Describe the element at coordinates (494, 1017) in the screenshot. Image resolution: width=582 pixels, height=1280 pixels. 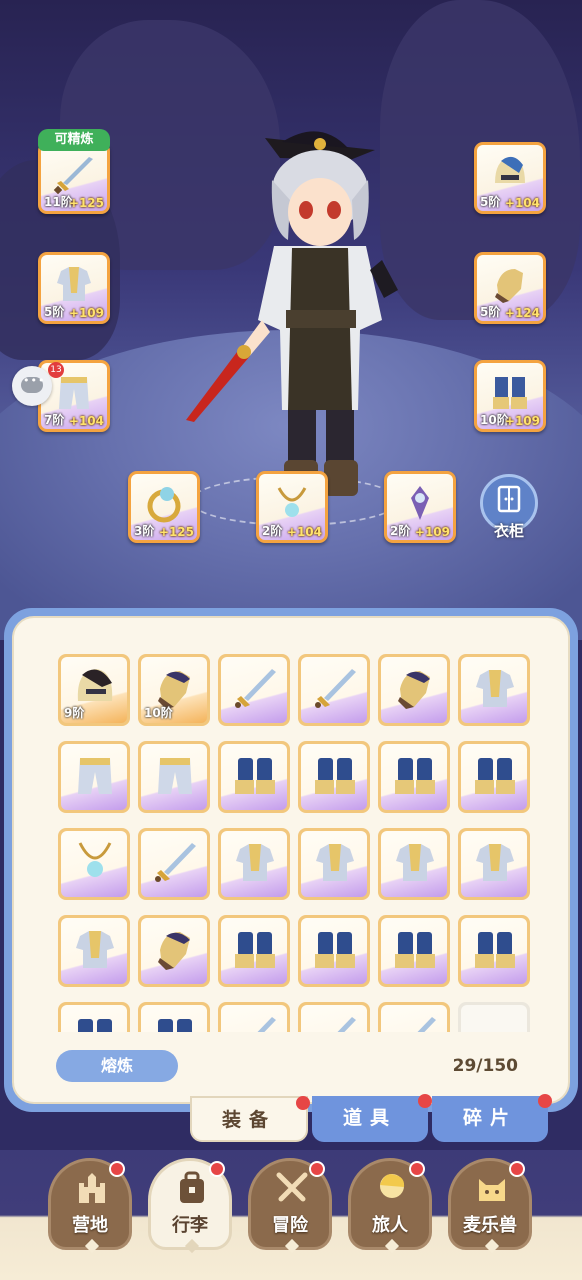
I see `inventory-slot-empty` at that location.